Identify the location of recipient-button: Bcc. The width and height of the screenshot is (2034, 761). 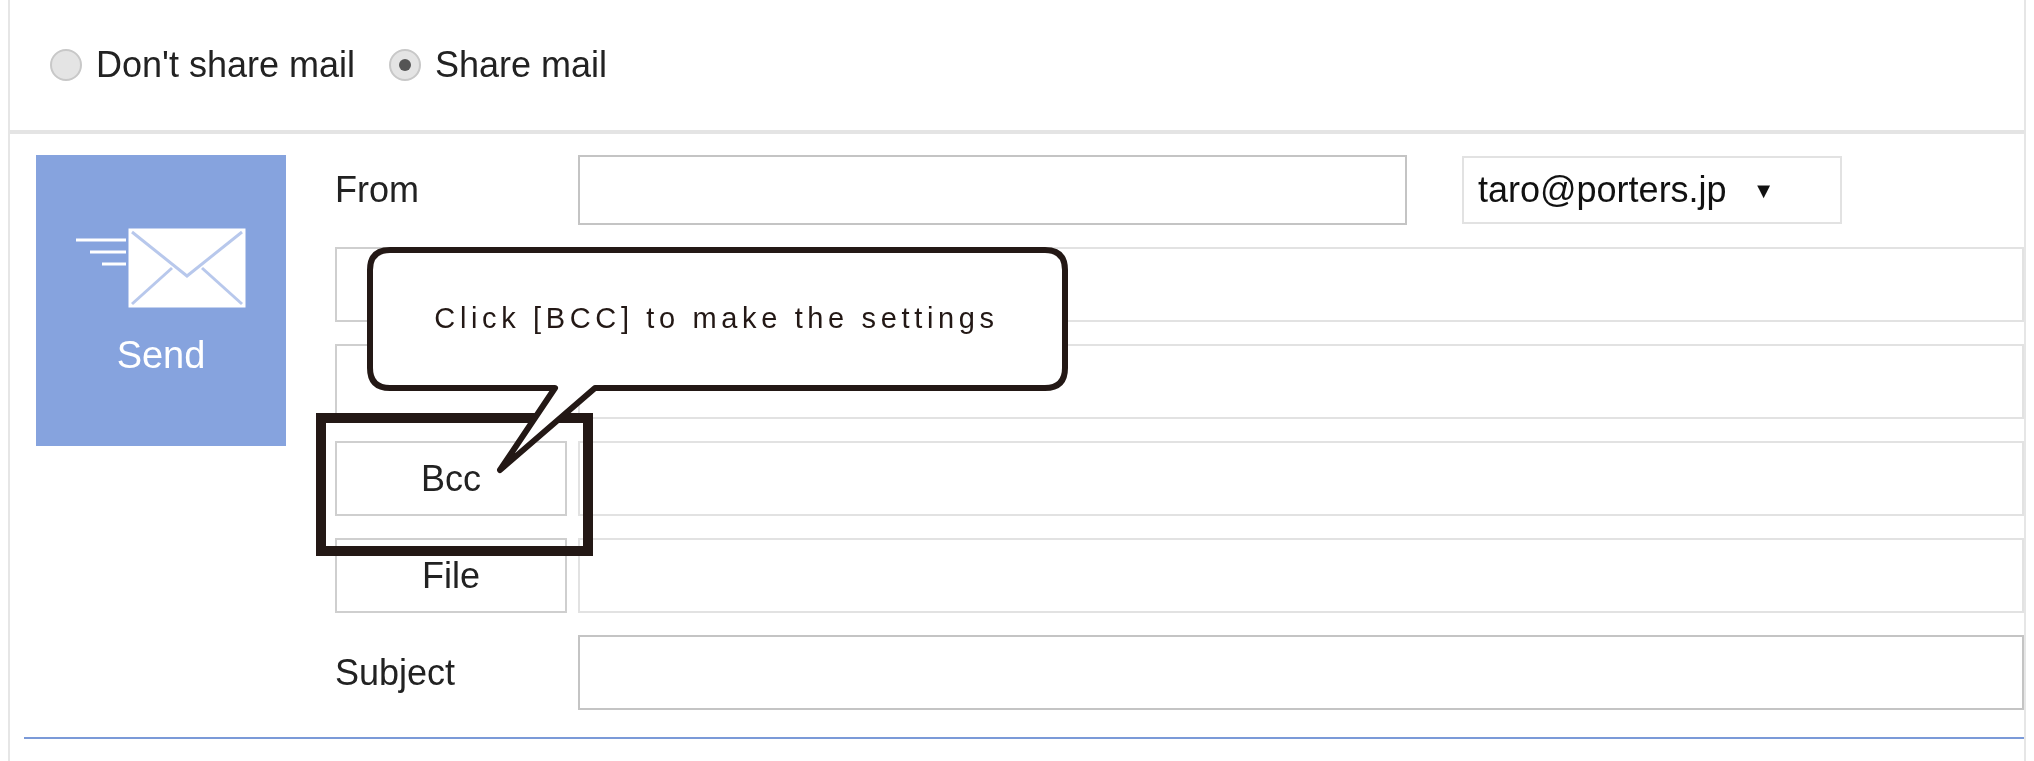
(451, 478).